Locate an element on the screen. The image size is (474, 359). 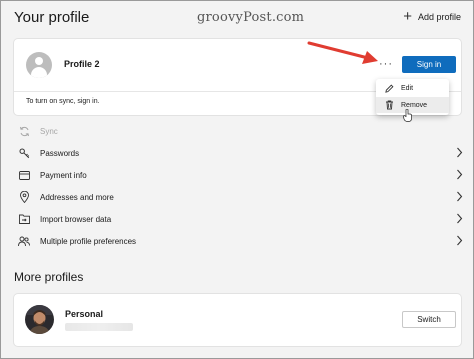
location-pin-icon is located at coordinates (24, 197).